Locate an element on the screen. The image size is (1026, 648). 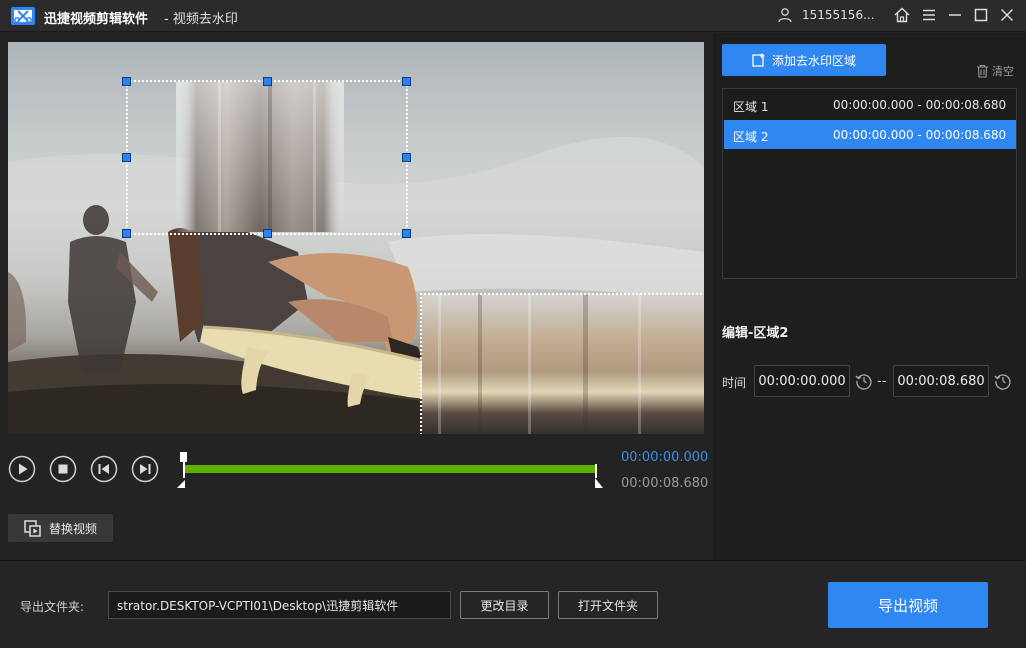
export-path-field: strator.DESKTOP-VCPTI01\Desktop\迅捷剪辑软件 is located at coordinates (279, 605).